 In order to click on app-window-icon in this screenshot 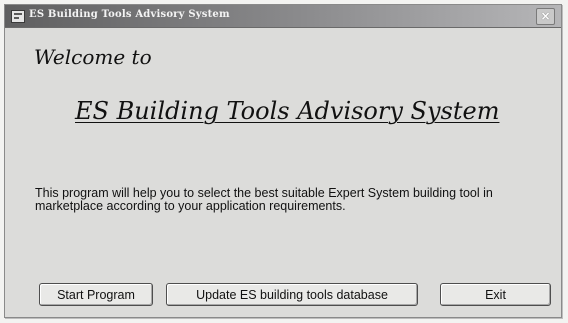, I will do `click(18, 16)`.